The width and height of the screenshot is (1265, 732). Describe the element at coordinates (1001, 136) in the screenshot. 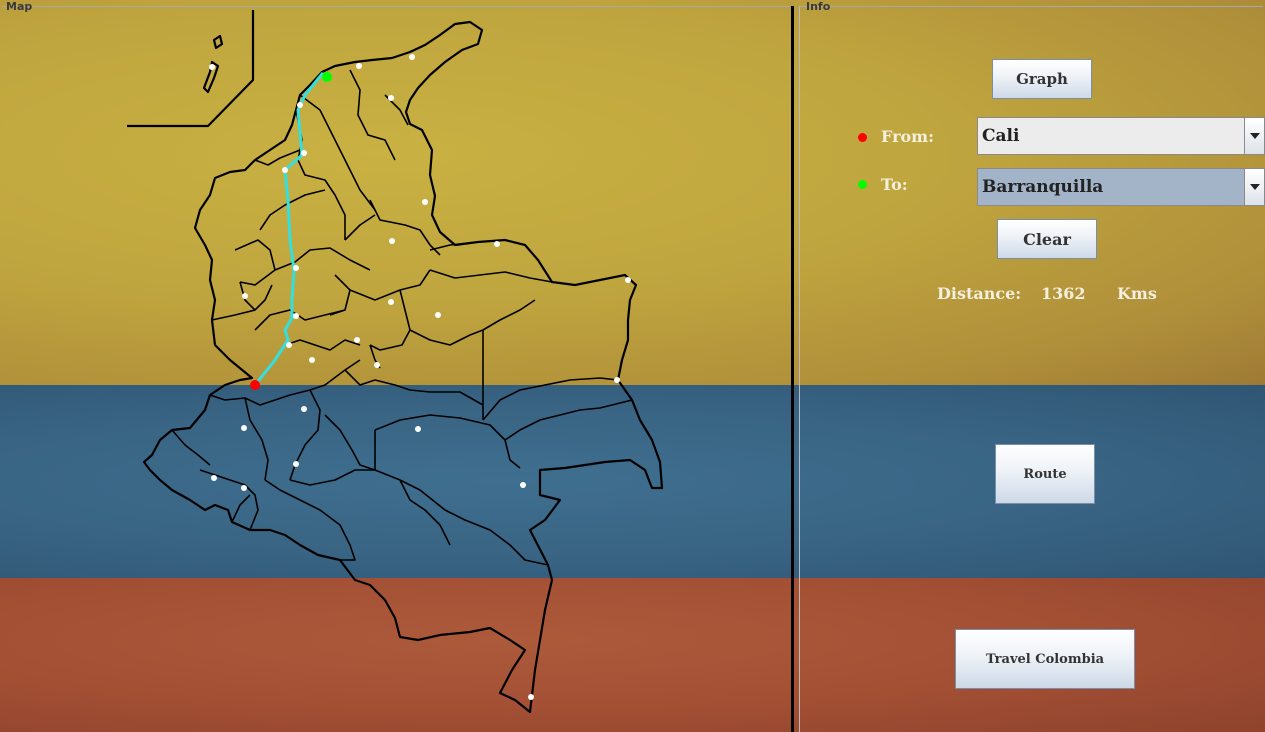

I see `from-select-value: Cali` at that location.